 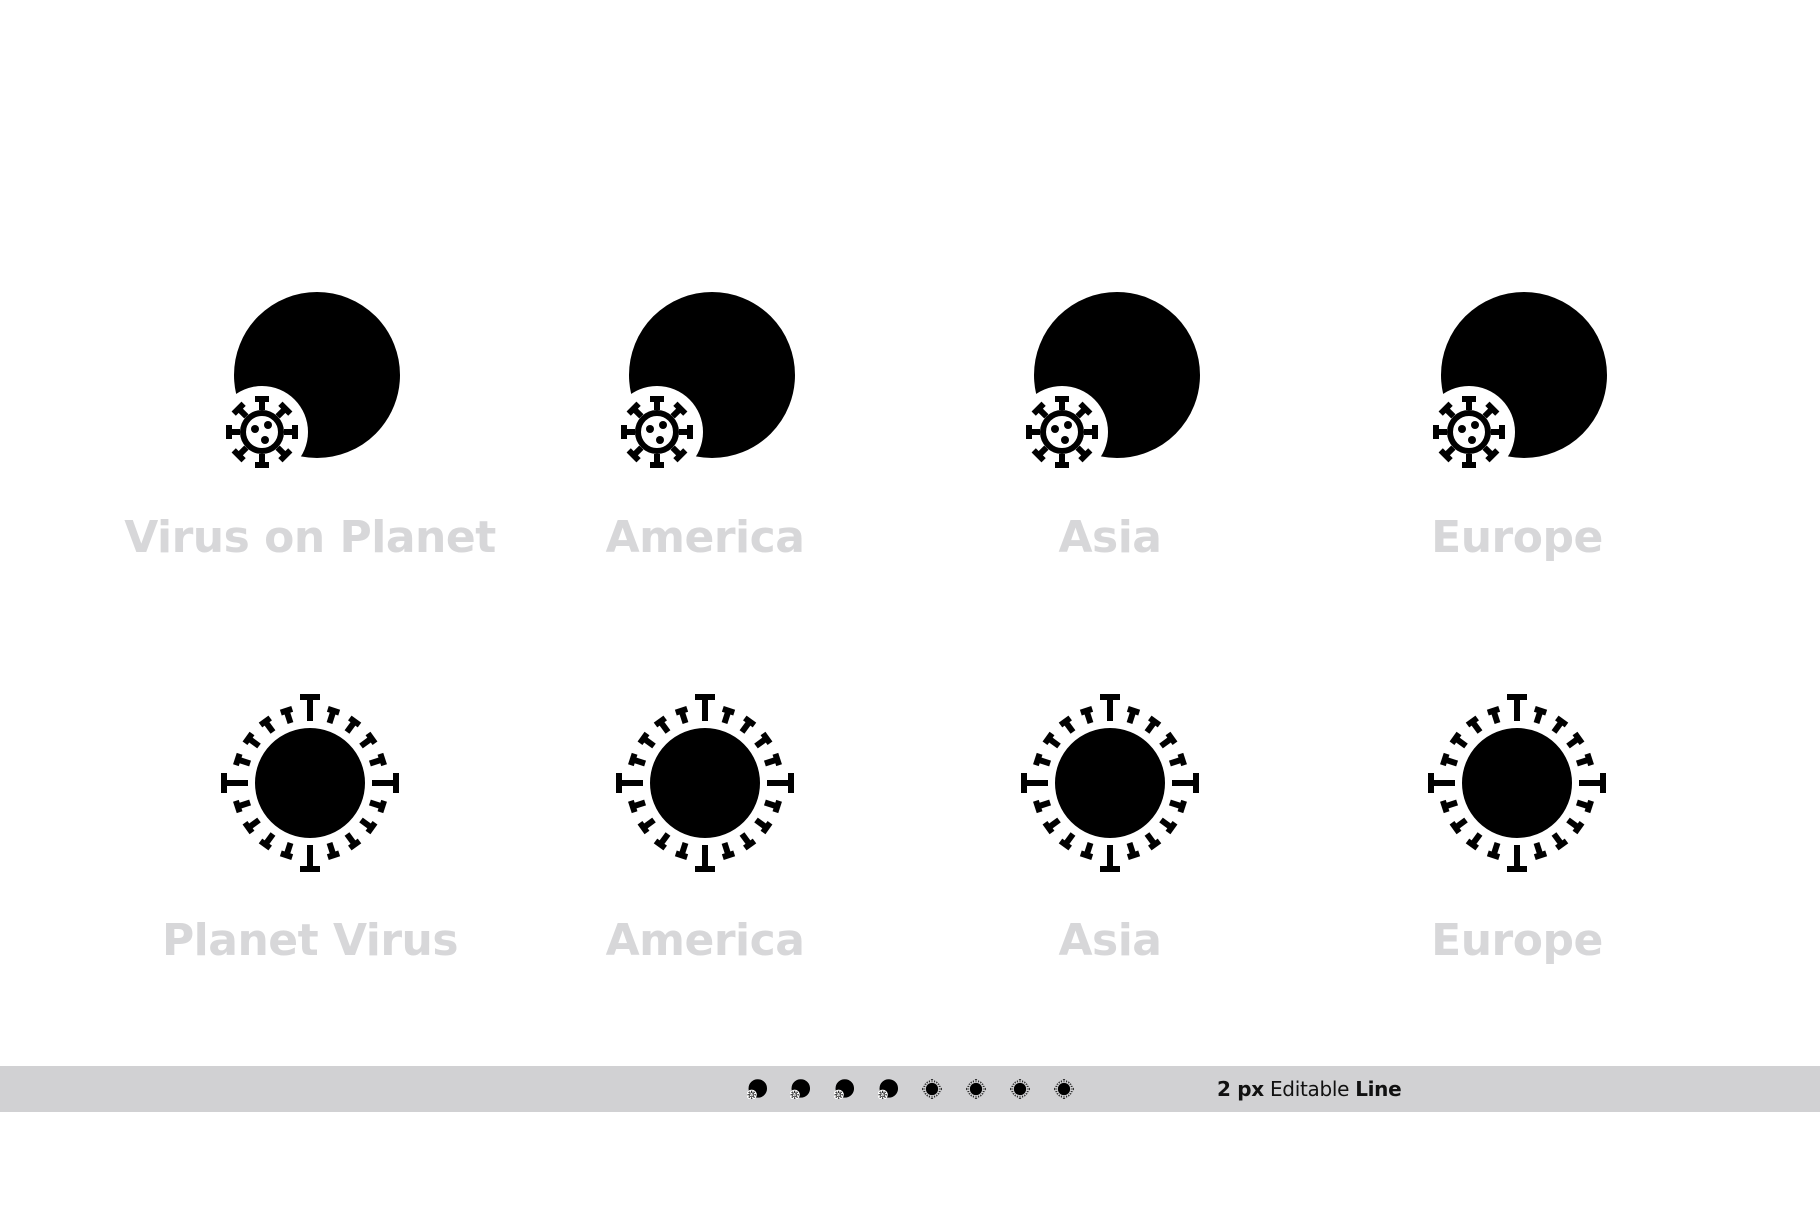 I want to click on europe-virus-icon, so click(x=1517, y=381).